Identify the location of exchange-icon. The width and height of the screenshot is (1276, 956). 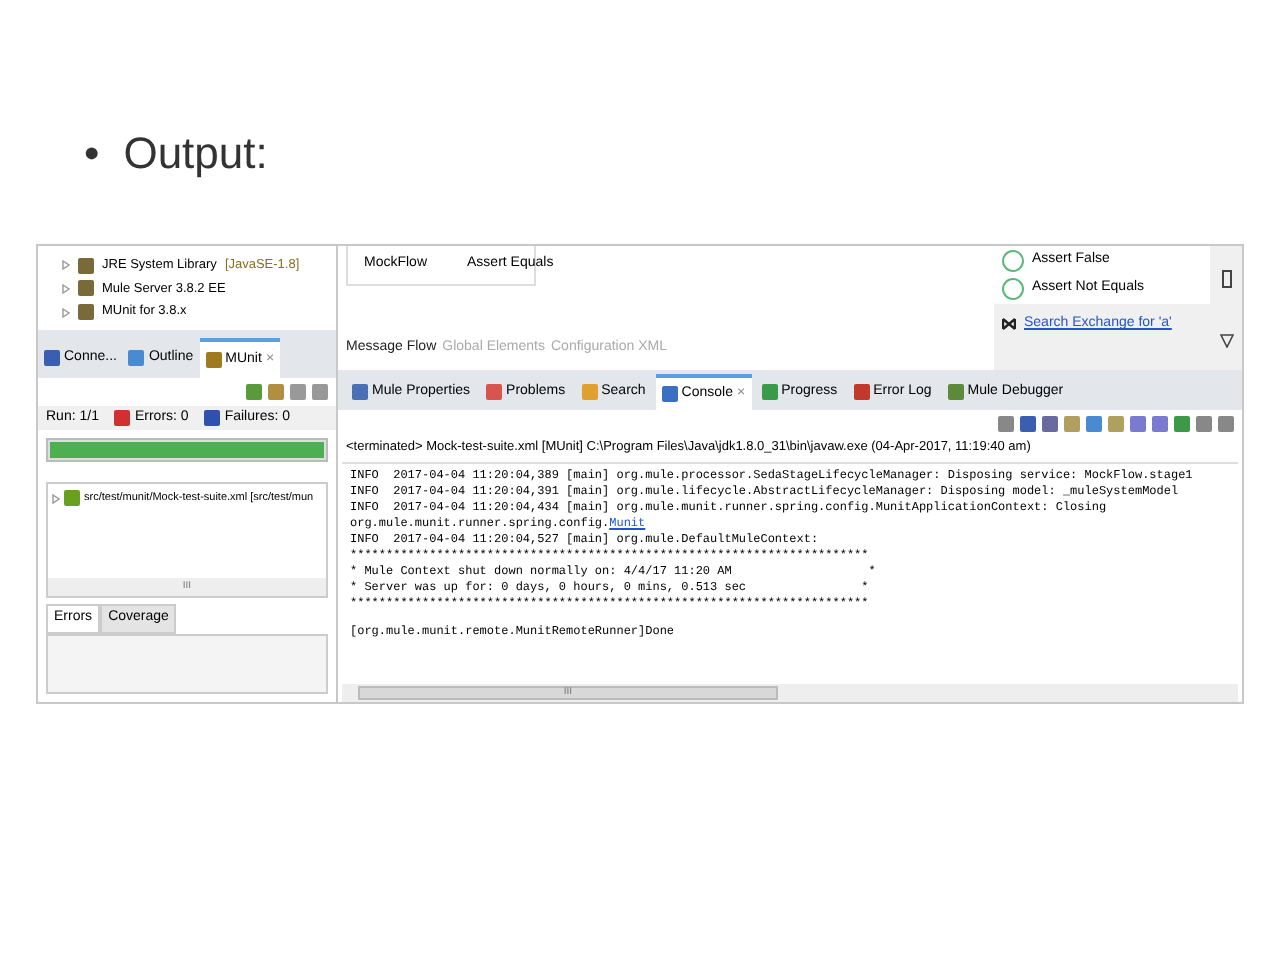
(1009, 324).